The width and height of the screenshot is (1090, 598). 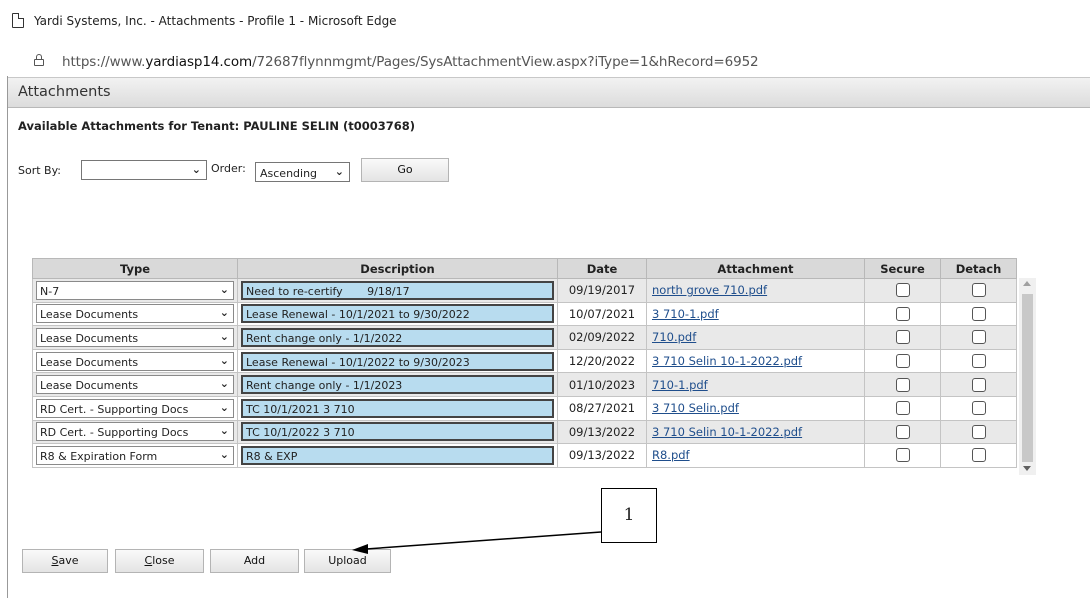 I want to click on date-cell: 08/27/2021, so click(x=602, y=408).